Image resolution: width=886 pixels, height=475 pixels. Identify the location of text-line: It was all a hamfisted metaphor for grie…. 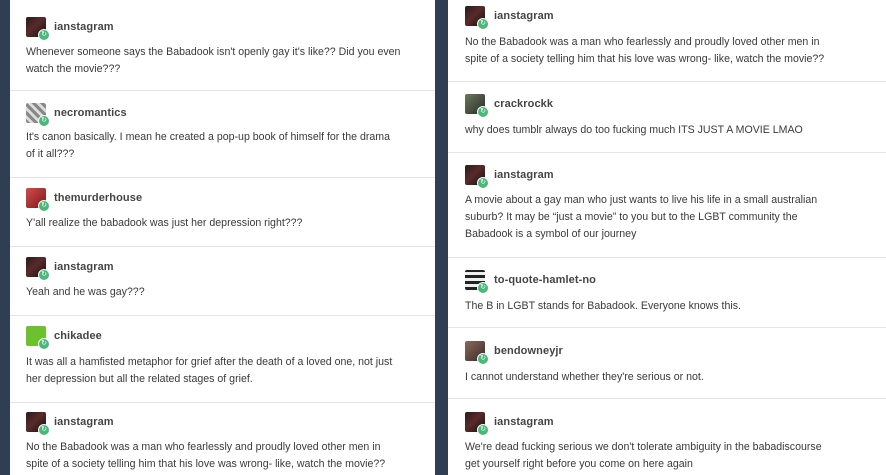
(209, 362).